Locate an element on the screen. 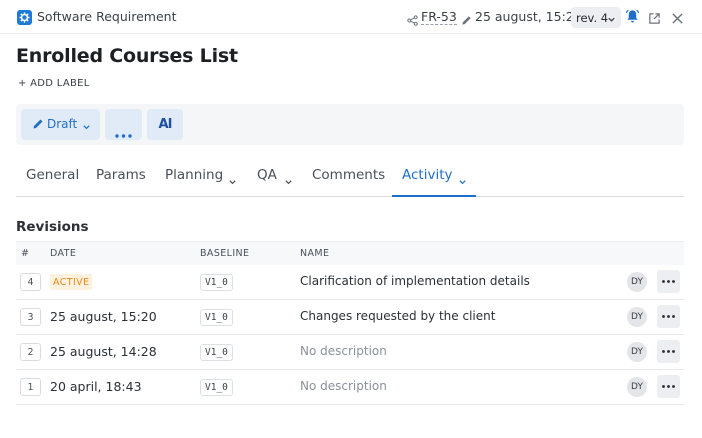 This screenshot has height=438, width=702. active-badge: ACTIVE is located at coordinates (71, 282).